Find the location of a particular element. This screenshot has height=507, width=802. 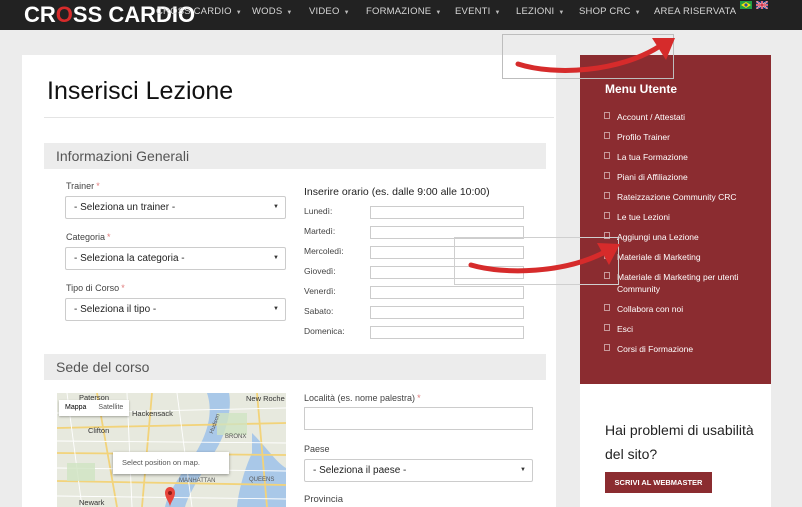

day-label-mercoledi: Mercoledì: is located at coordinates (324, 251).